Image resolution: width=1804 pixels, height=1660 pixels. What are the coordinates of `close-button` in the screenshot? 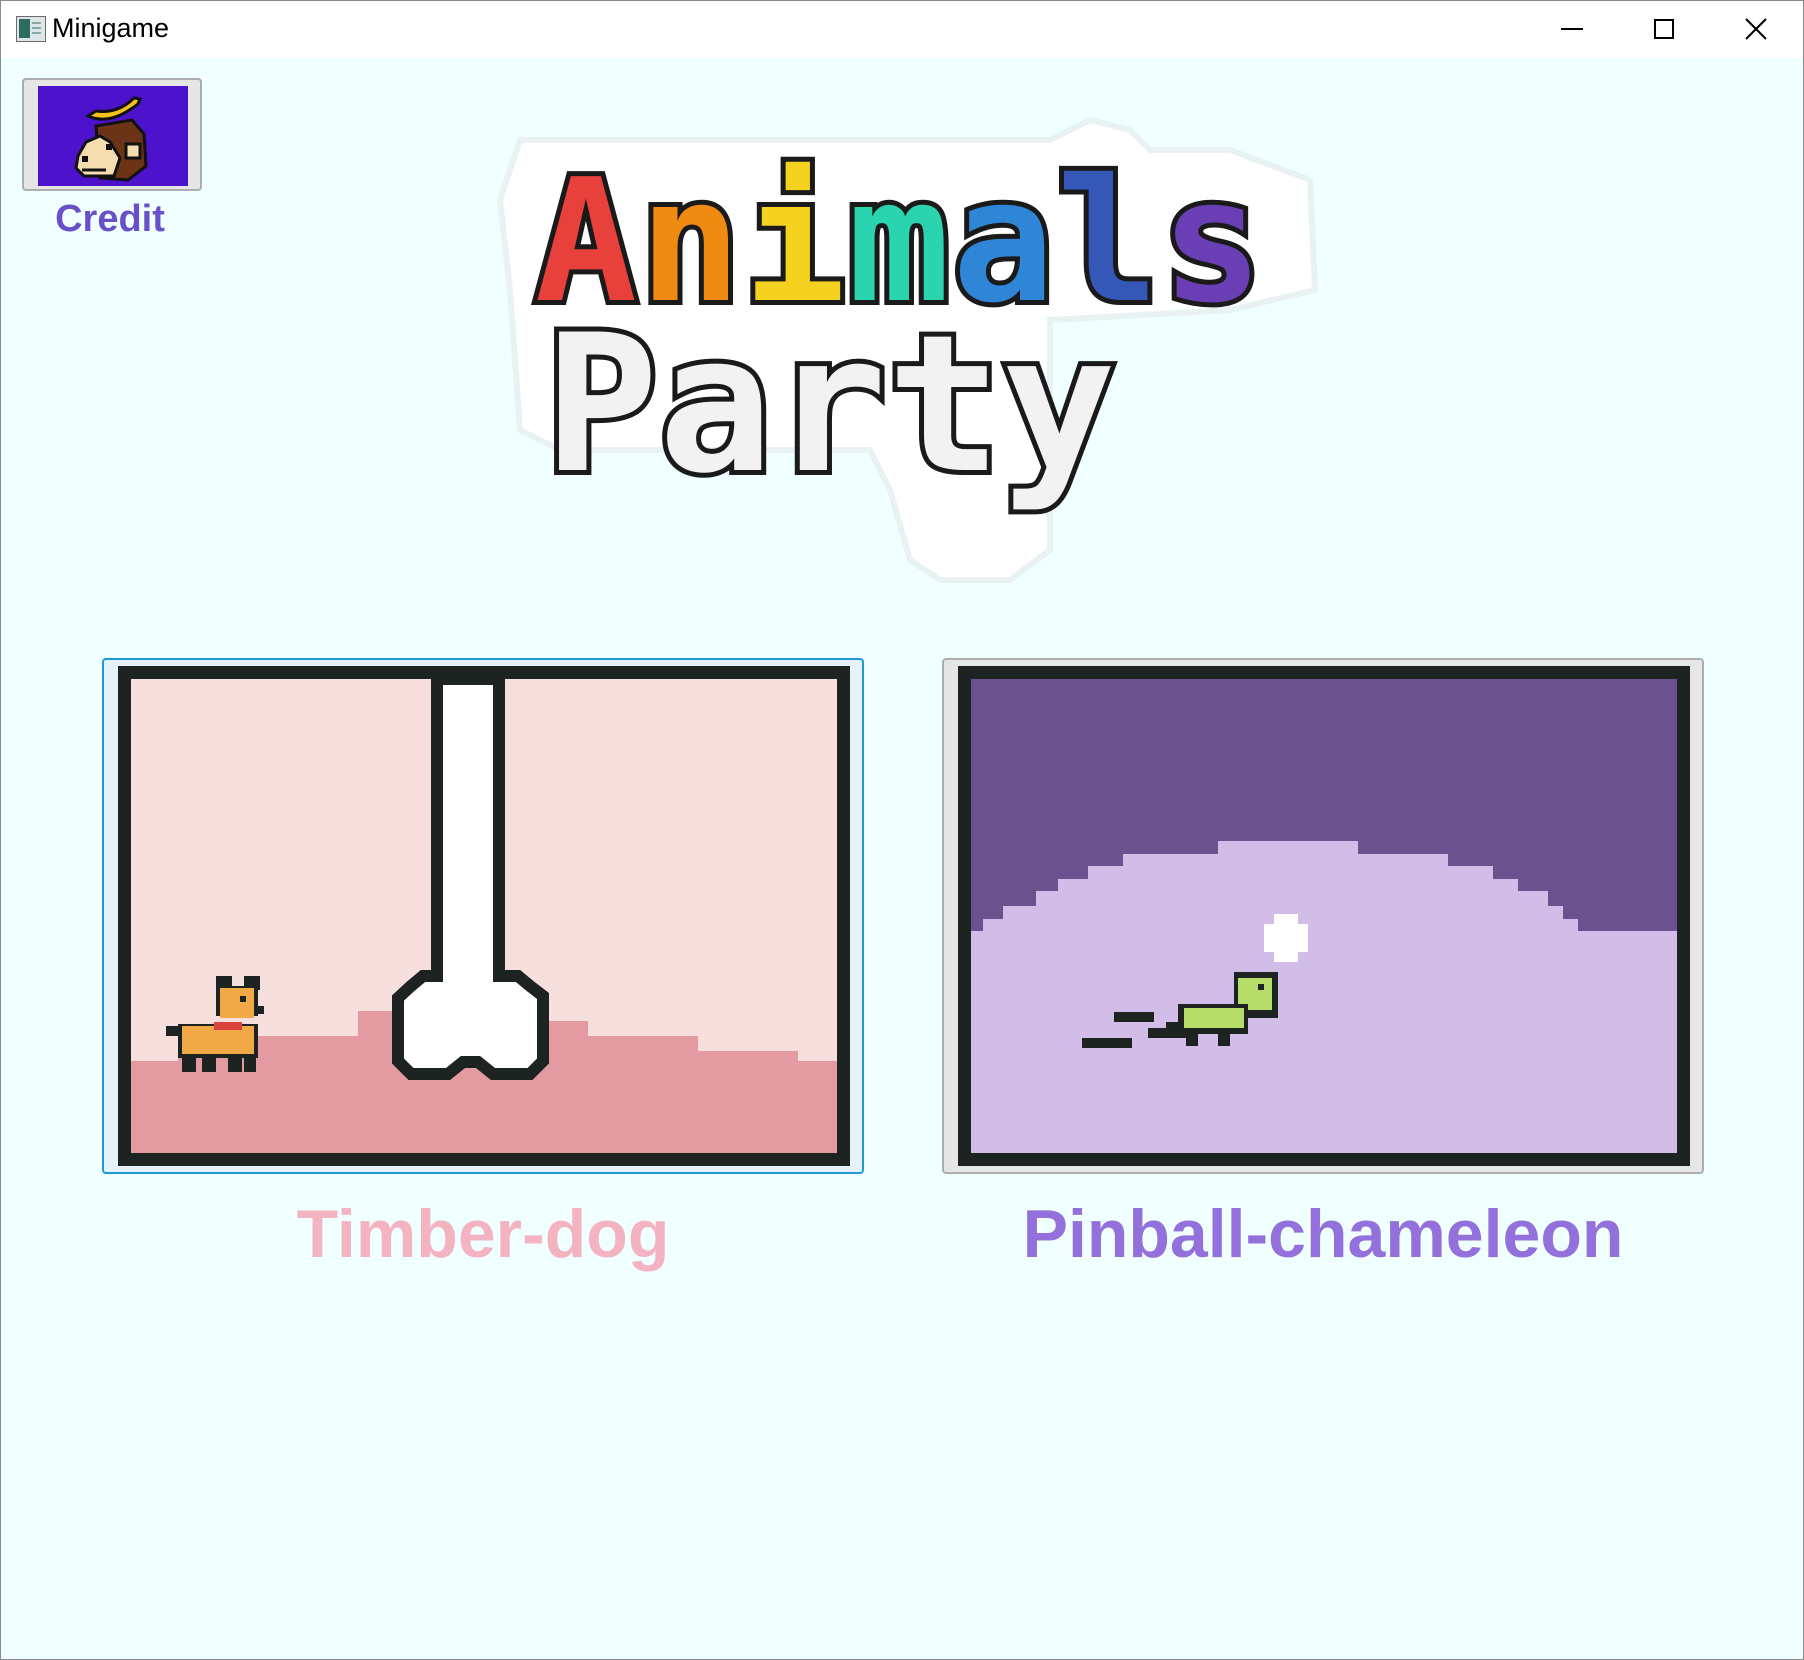 It's located at (1756, 29).